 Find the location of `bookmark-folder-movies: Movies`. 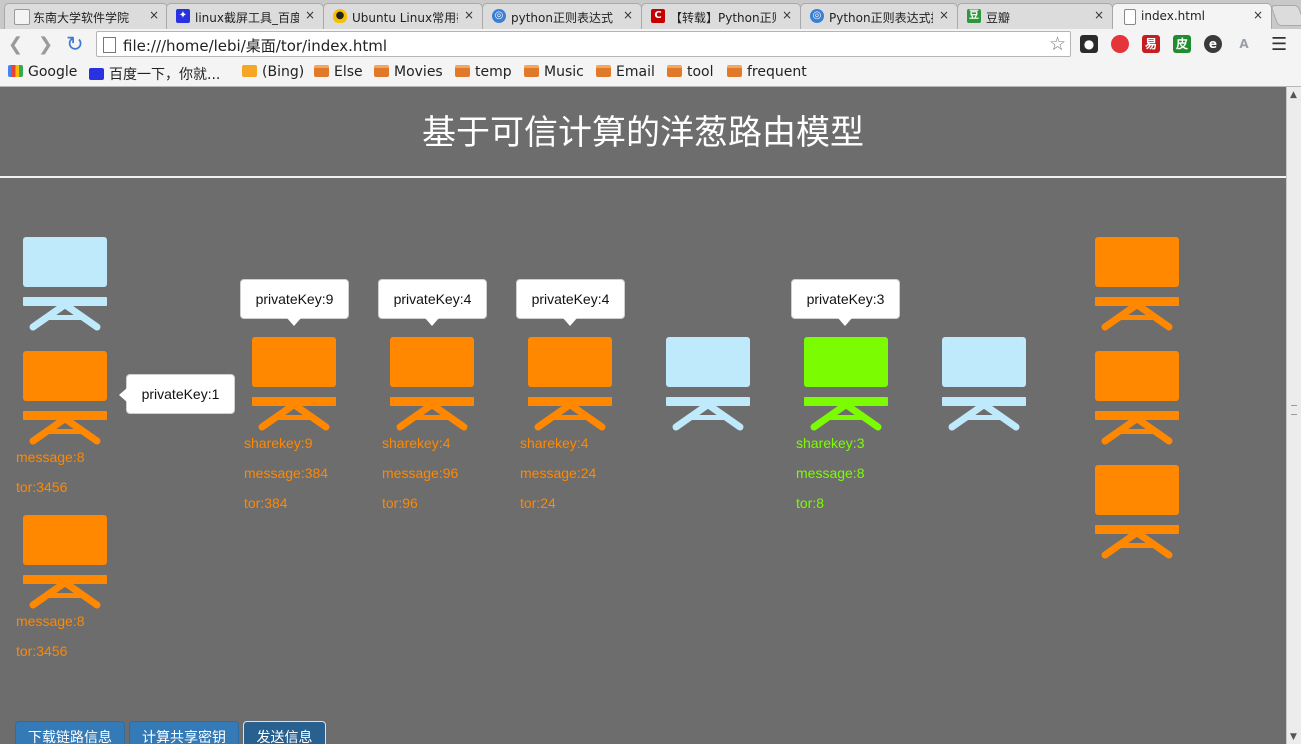

bookmark-folder-movies: Movies is located at coordinates (408, 72).